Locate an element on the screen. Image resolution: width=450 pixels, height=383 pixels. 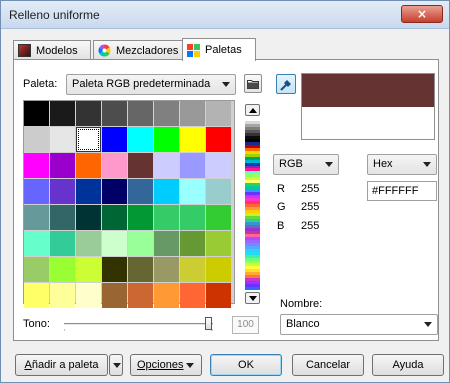
value-format-value: Hex is located at coordinates (383, 164).